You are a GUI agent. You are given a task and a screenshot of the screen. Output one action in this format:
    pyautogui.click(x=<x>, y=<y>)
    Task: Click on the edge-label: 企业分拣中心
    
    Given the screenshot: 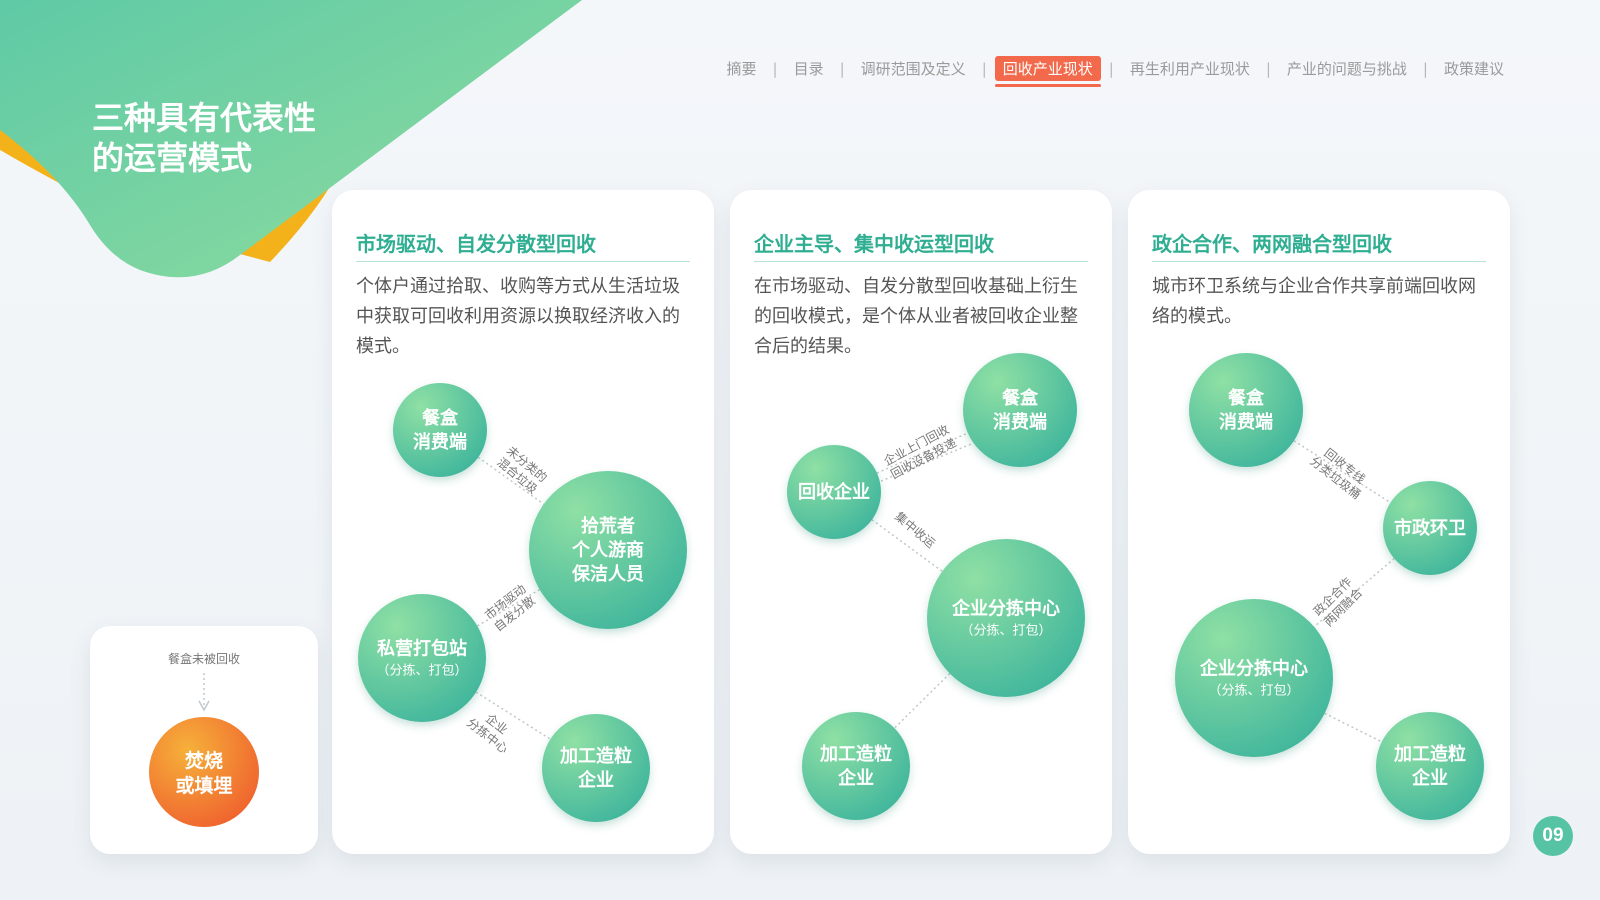 What is the action you would take?
    pyautogui.click(x=487, y=733)
    